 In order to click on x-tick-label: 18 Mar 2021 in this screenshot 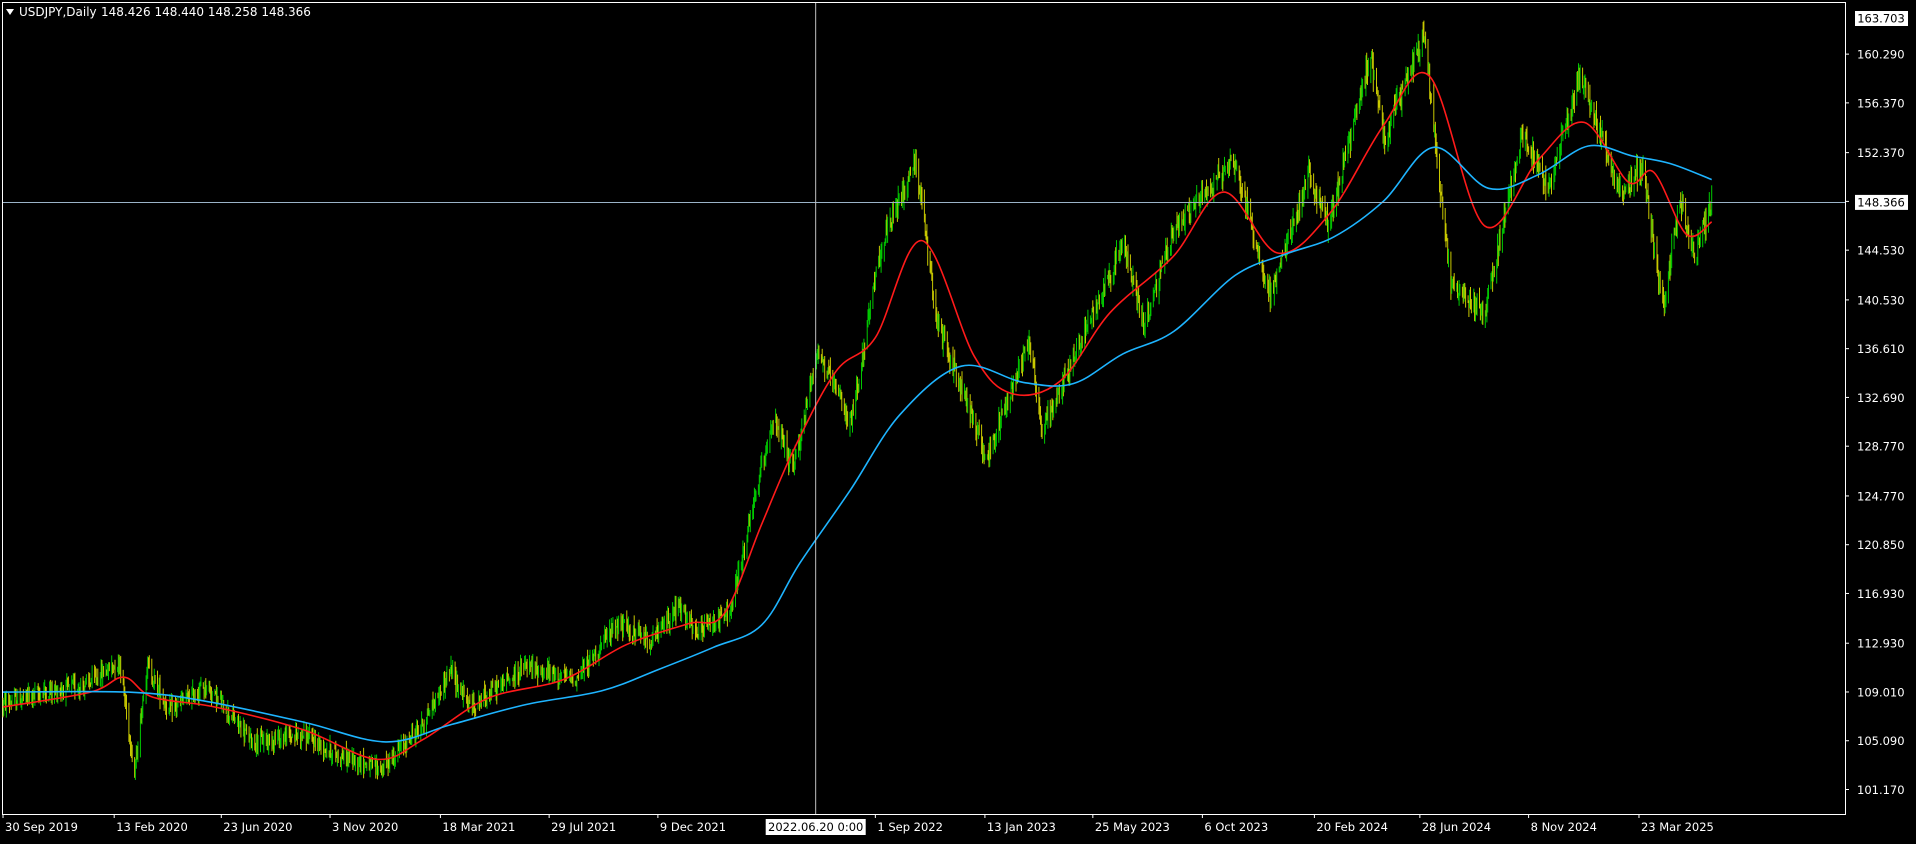, I will do `click(478, 827)`.